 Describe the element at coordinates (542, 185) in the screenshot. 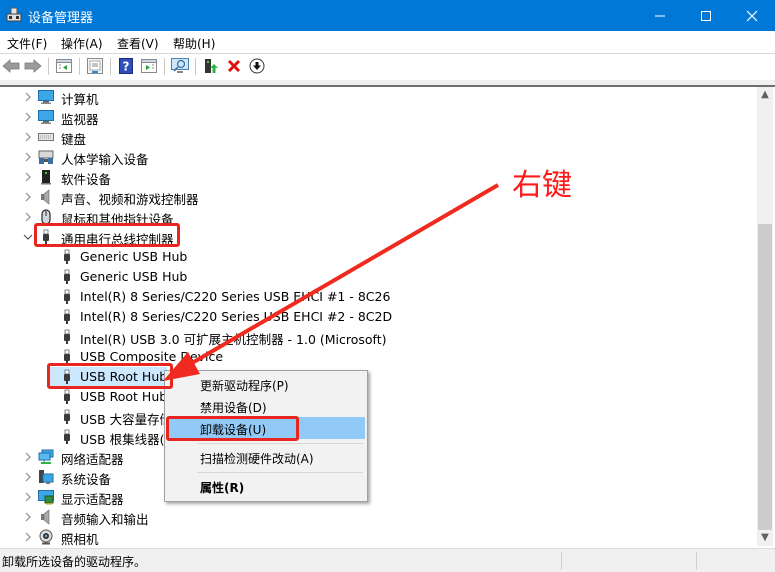

I see `annotation-right-click-label: 右键` at that location.